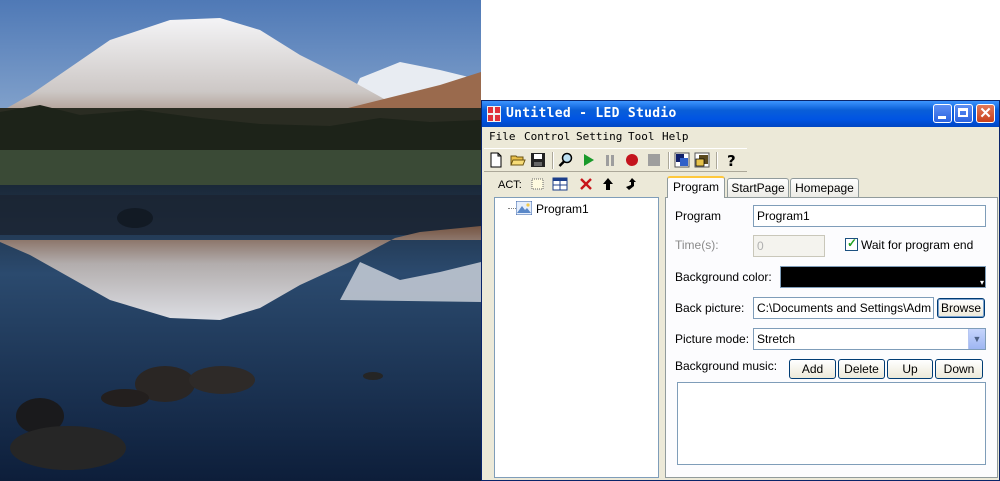 The width and height of the screenshot is (1000, 481). I want to click on back-picture-label: Back picture:, so click(710, 308).